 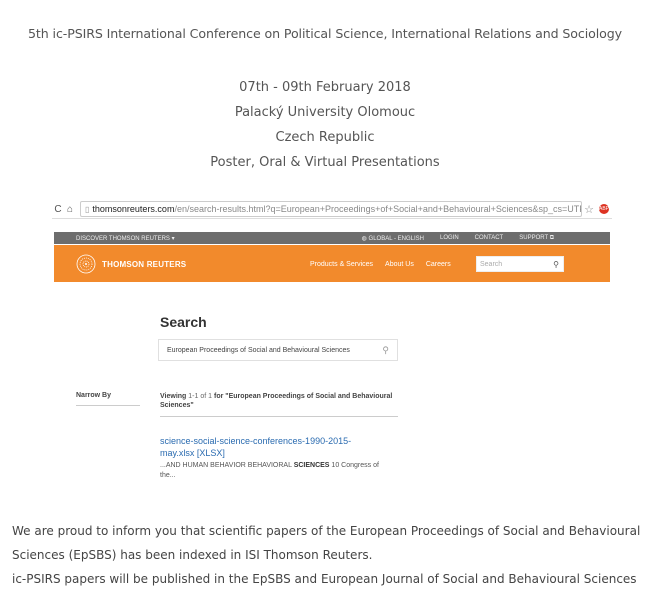 What do you see at coordinates (396, 239) in the screenshot?
I see `language-label: GLOBAL - ENGLISH` at bounding box center [396, 239].